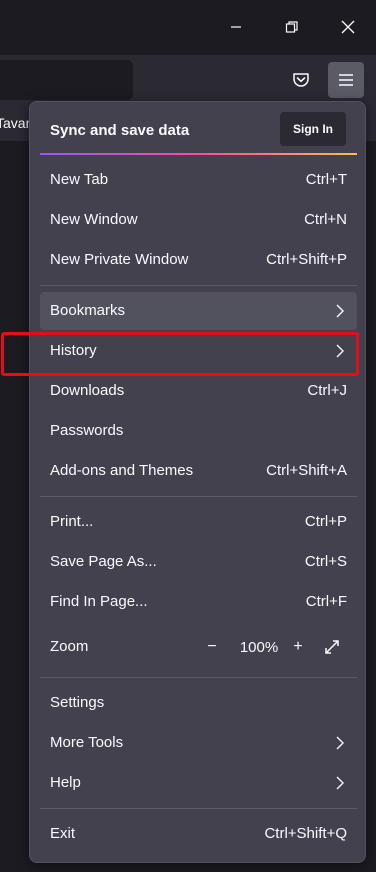 This screenshot has width=376, height=872. What do you see at coordinates (88, 310) in the screenshot?
I see `menu-item-label: Bookmarks` at bounding box center [88, 310].